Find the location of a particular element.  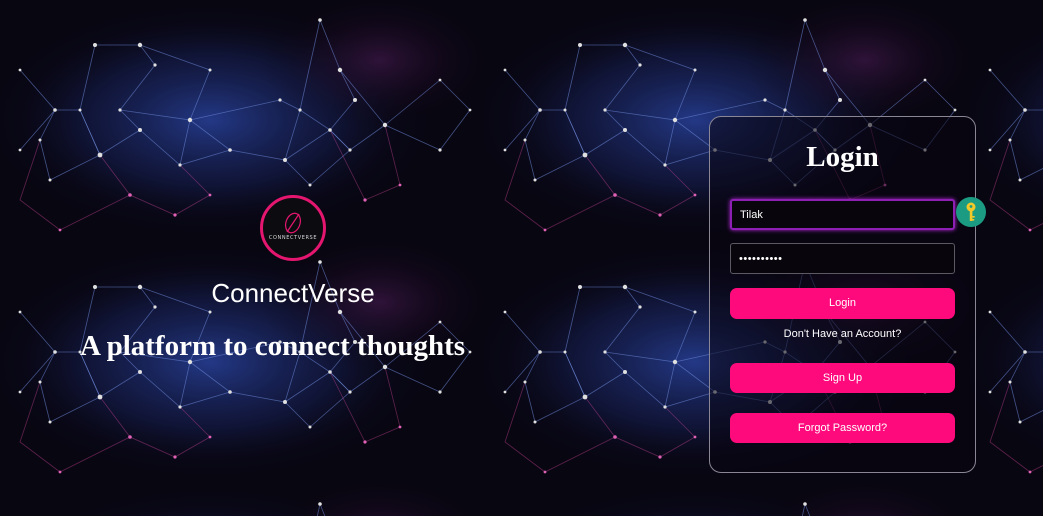

login-button: Login is located at coordinates (842, 303).